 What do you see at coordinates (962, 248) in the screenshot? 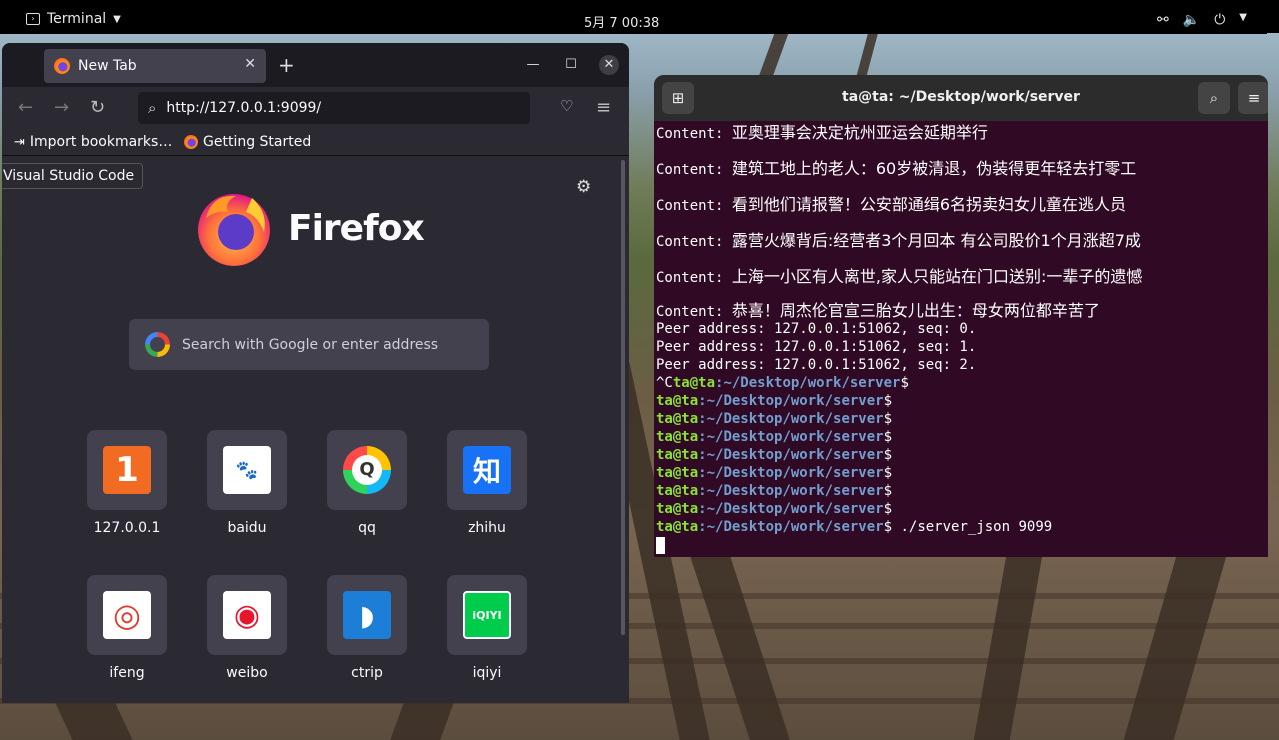
I see `terminal-content-line: Content: 露营火爆背后:经营者3个月回本 有公司股价1个月涨超7成` at bounding box center [962, 248].